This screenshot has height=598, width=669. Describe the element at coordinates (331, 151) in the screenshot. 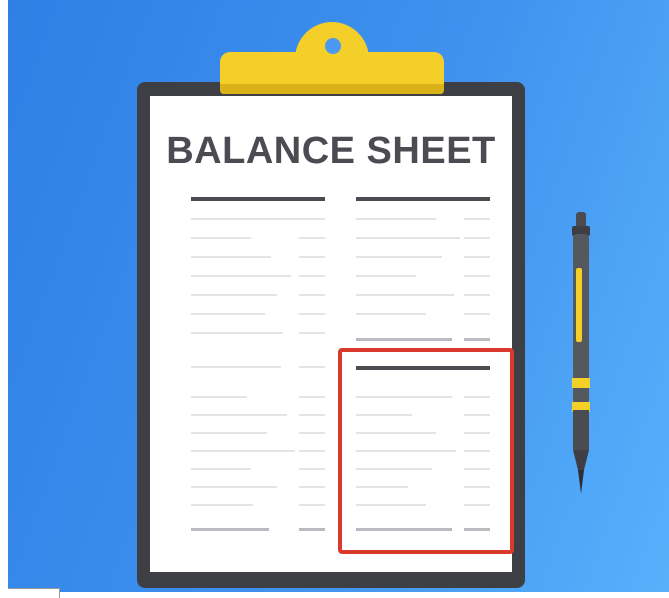

I see `sheet-title: BALANCE SHEET` at that location.